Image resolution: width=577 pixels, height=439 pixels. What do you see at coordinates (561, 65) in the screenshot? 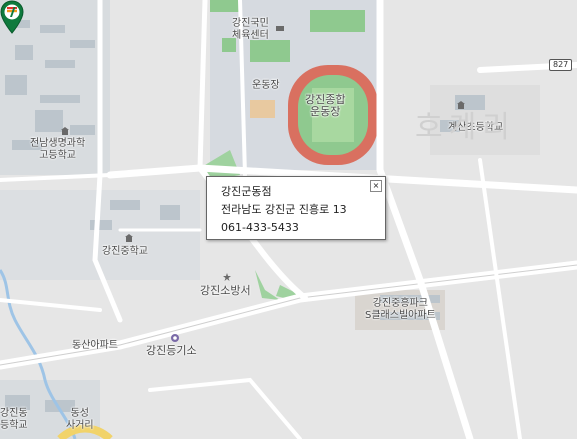
I see `route-shield-827: 827` at bounding box center [561, 65].